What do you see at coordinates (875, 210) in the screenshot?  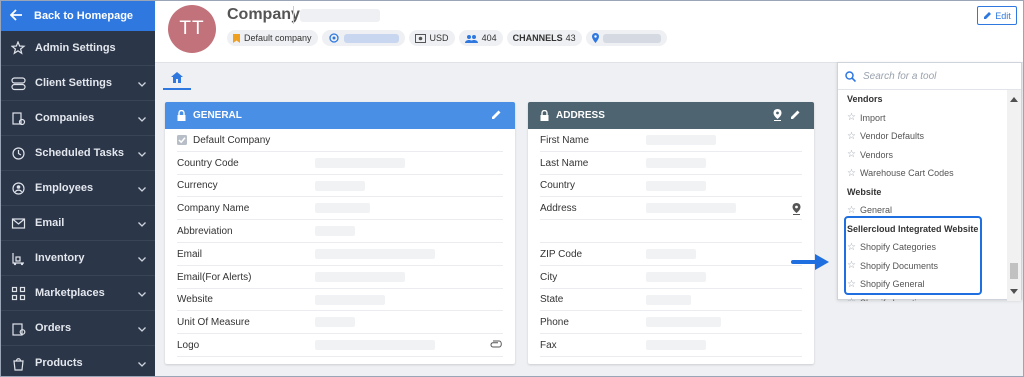 I see `tool-item-label: General` at bounding box center [875, 210].